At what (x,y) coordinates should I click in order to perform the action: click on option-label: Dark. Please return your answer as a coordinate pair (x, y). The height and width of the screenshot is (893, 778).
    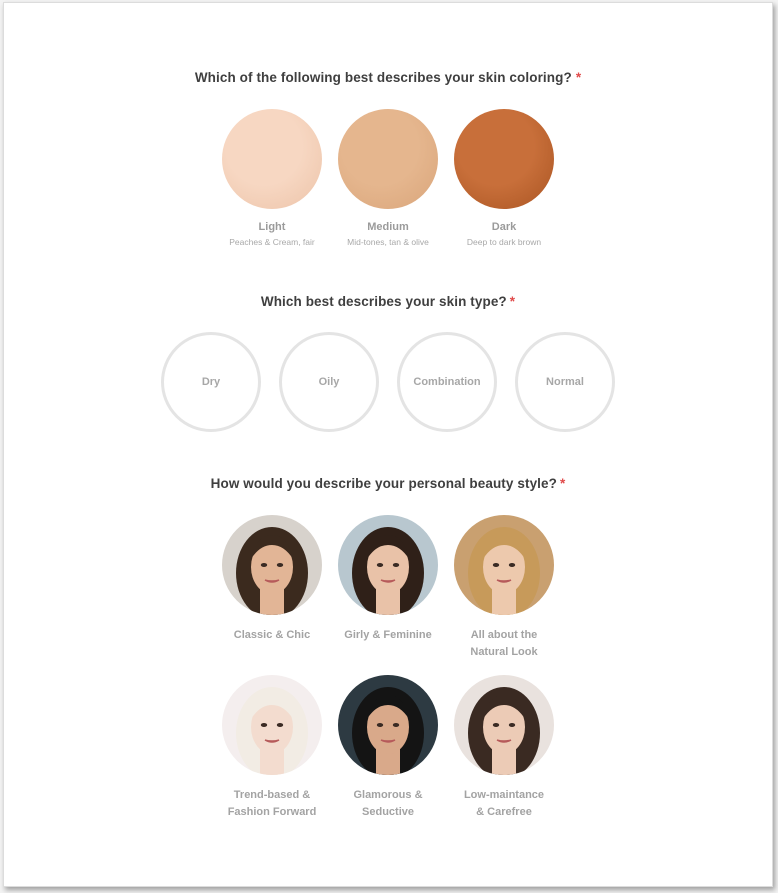
    Looking at the image, I should click on (504, 227).